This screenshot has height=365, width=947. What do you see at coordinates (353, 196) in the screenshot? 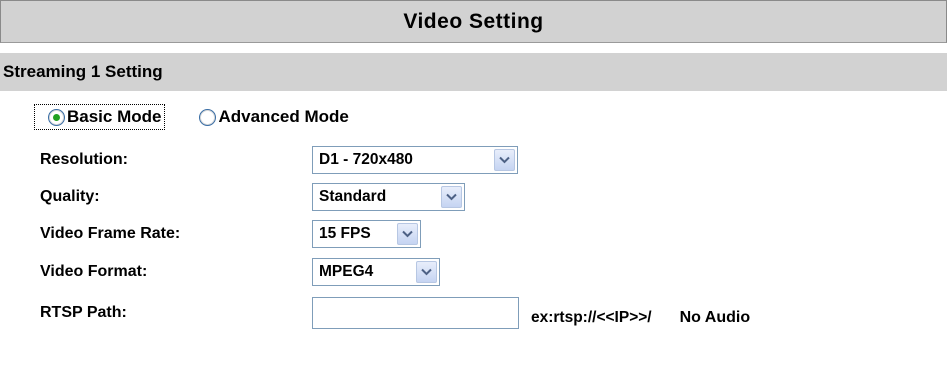
I see `quality-value: Standard` at bounding box center [353, 196].